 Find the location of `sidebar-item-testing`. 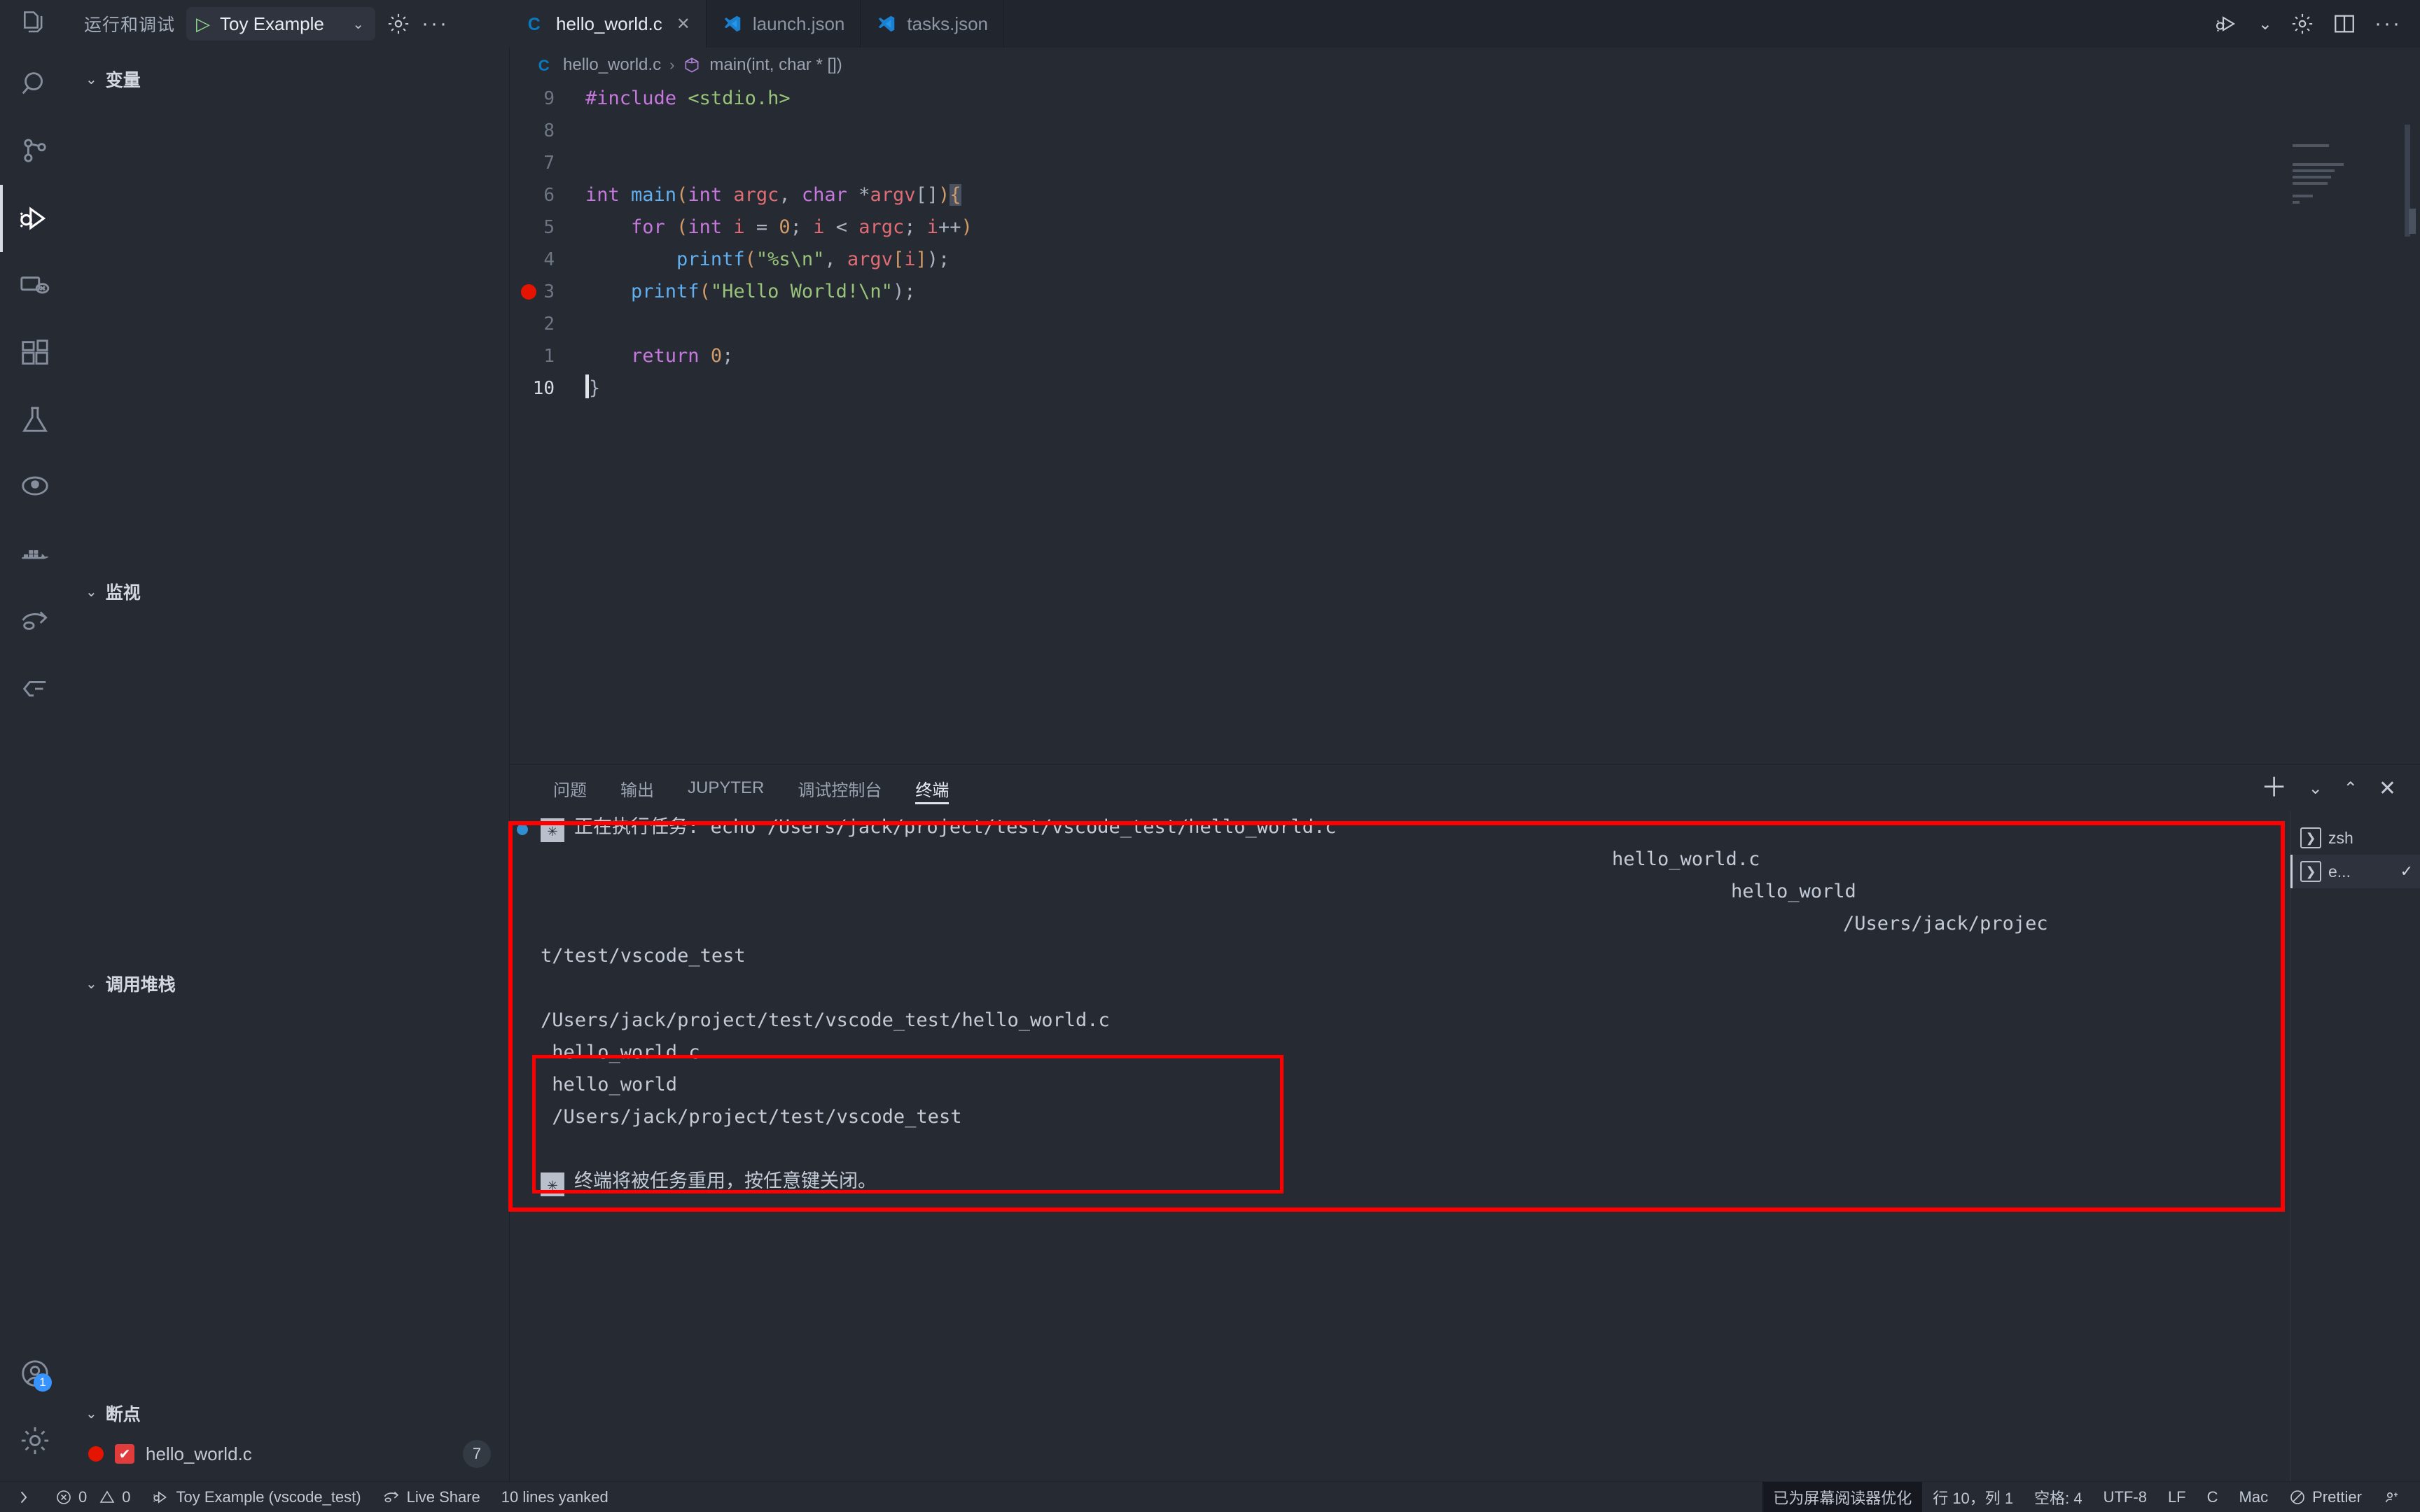

sidebar-item-testing is located at coordinates (35, 420).